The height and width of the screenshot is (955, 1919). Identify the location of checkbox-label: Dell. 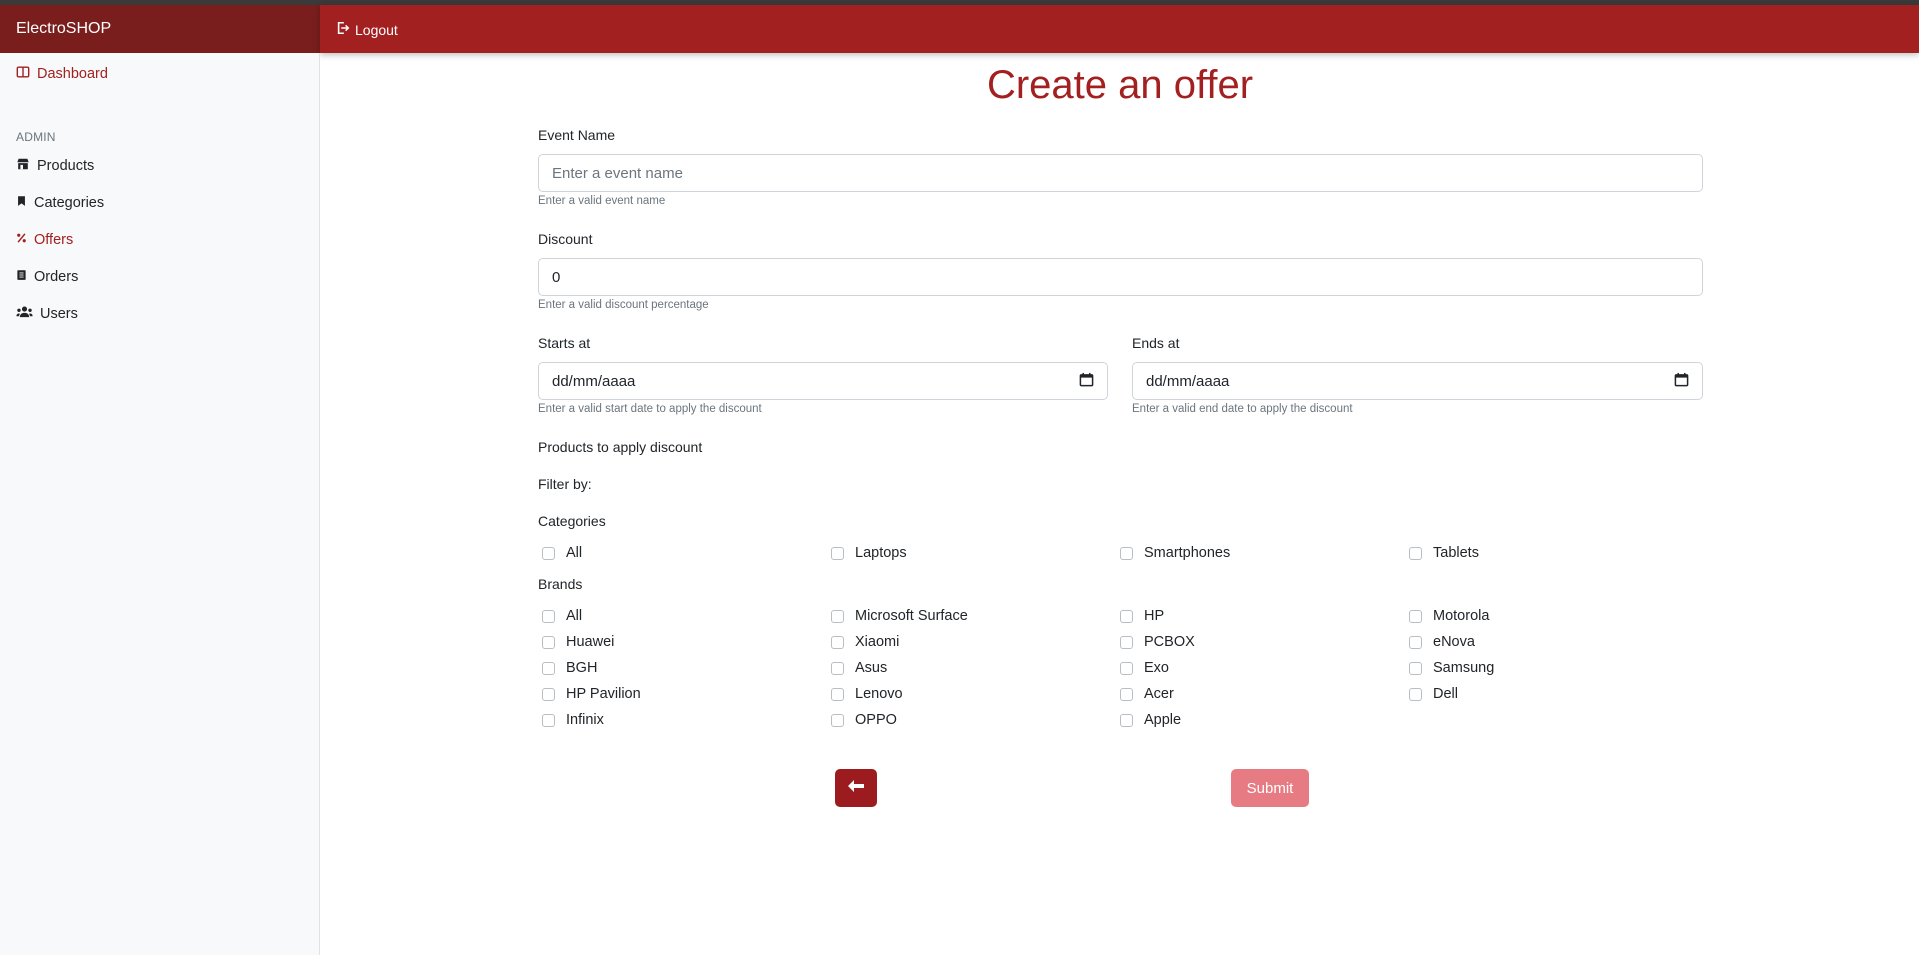
(1445, 694).